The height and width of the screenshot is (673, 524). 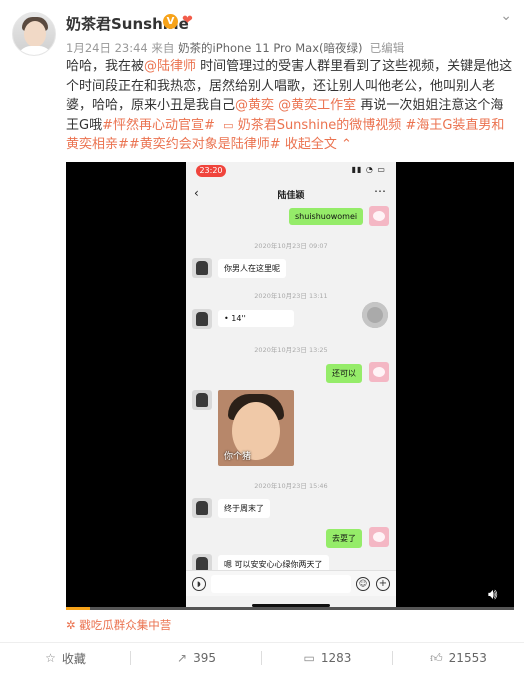 What do you see at coordinates (319, 125) in the screenshot?
I see `video-link-label: 奶茶君Sunshine的微博视频` at bounding box center [319, 125].